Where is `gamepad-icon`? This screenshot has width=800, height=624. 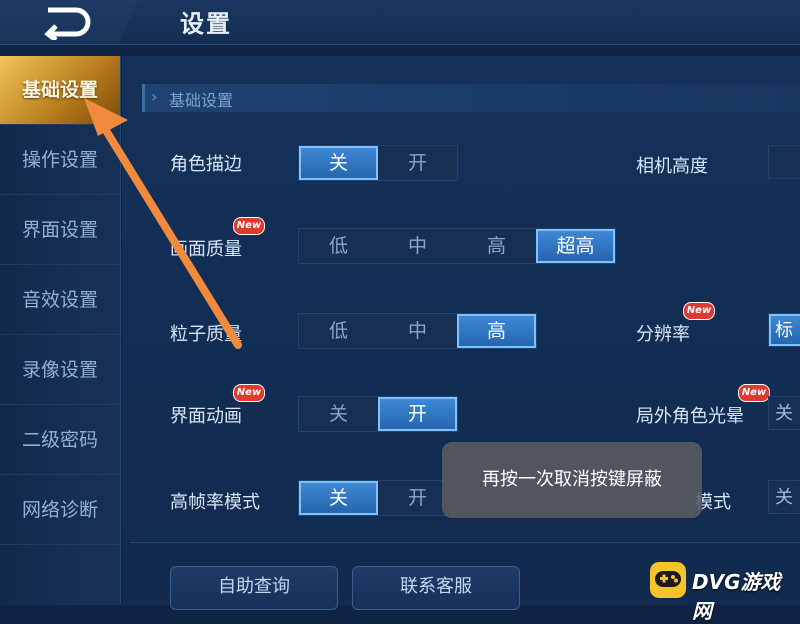
gamepad-icon is located at coordinates (668, 580).